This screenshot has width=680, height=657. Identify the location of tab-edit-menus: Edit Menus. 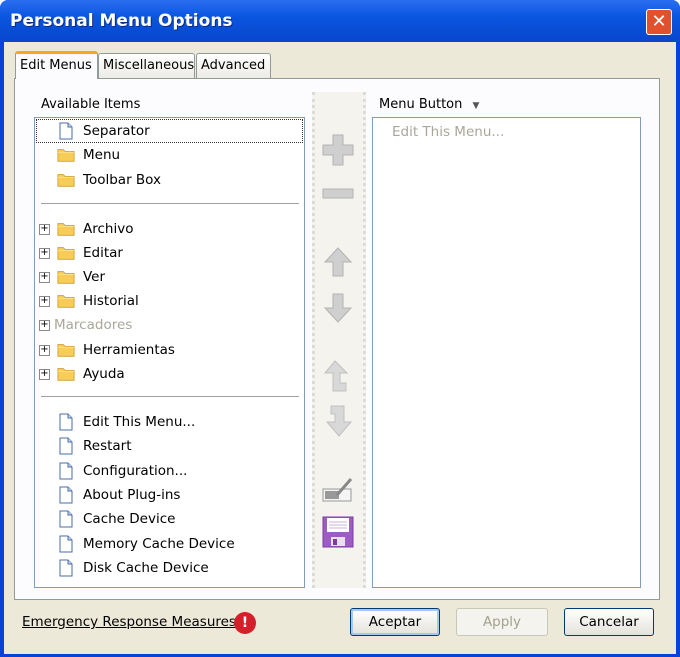
(56, 65).